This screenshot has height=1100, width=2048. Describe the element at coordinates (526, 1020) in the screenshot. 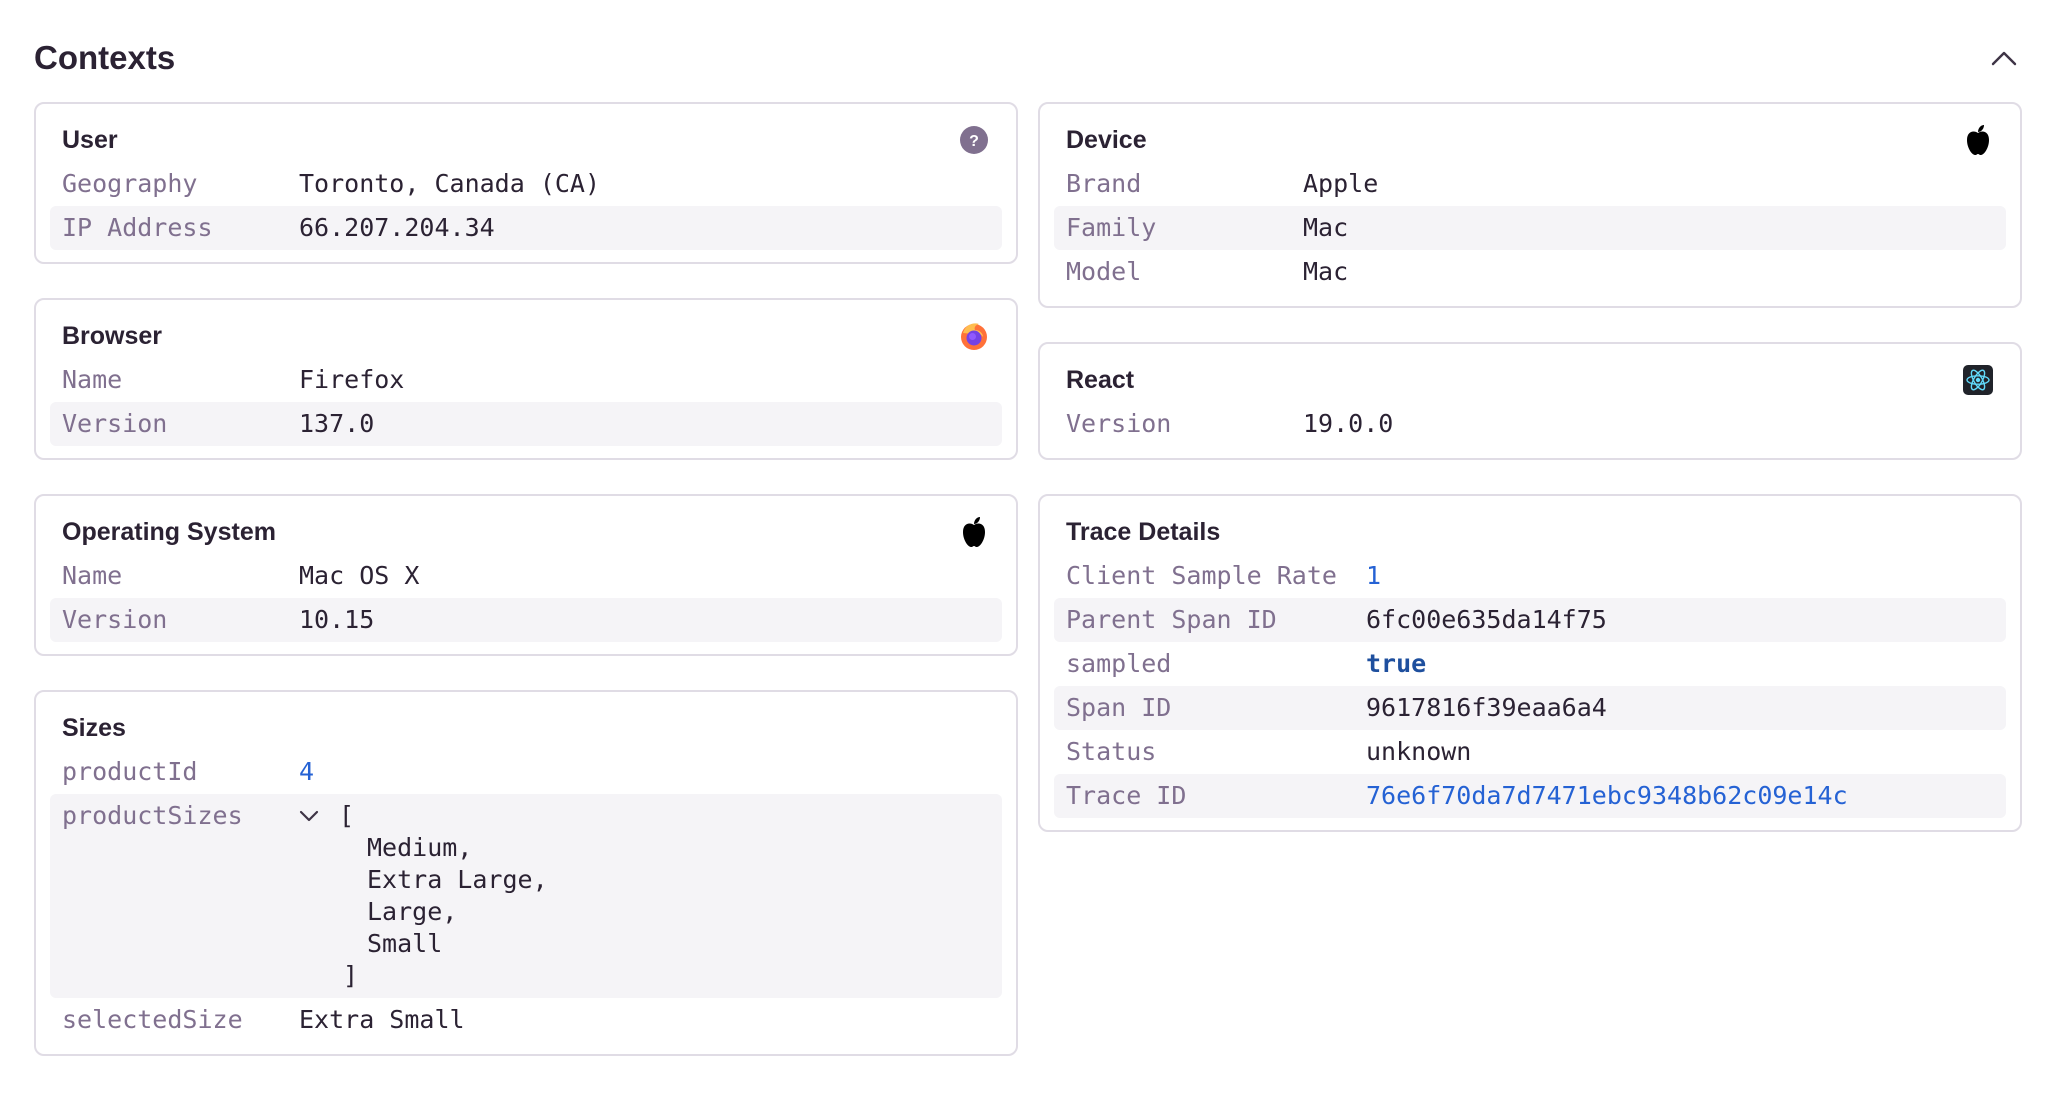

I see `context-row: selectedSize Extra Small` at that location.